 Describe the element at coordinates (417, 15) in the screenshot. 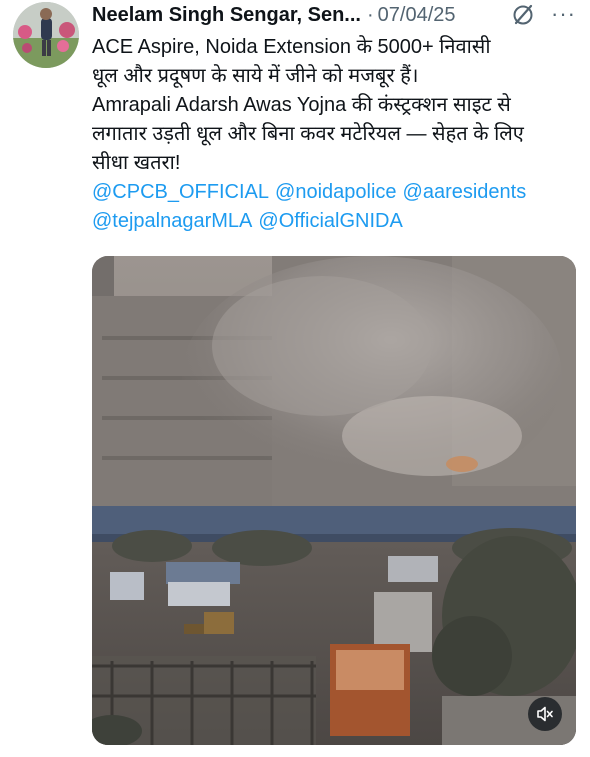

I see `tweet-date: 07/04/25` at that location.